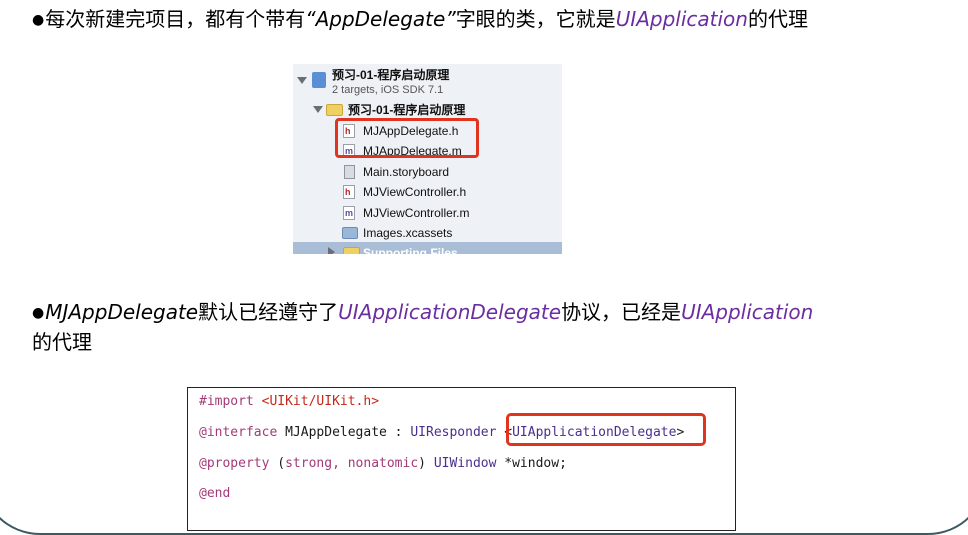 The height and width of the screenshot is (535, 968). What do you see at coordinates (319, 80) in the screenshot?
I see `xcode-project-icon` at bounding box center [319, 80].